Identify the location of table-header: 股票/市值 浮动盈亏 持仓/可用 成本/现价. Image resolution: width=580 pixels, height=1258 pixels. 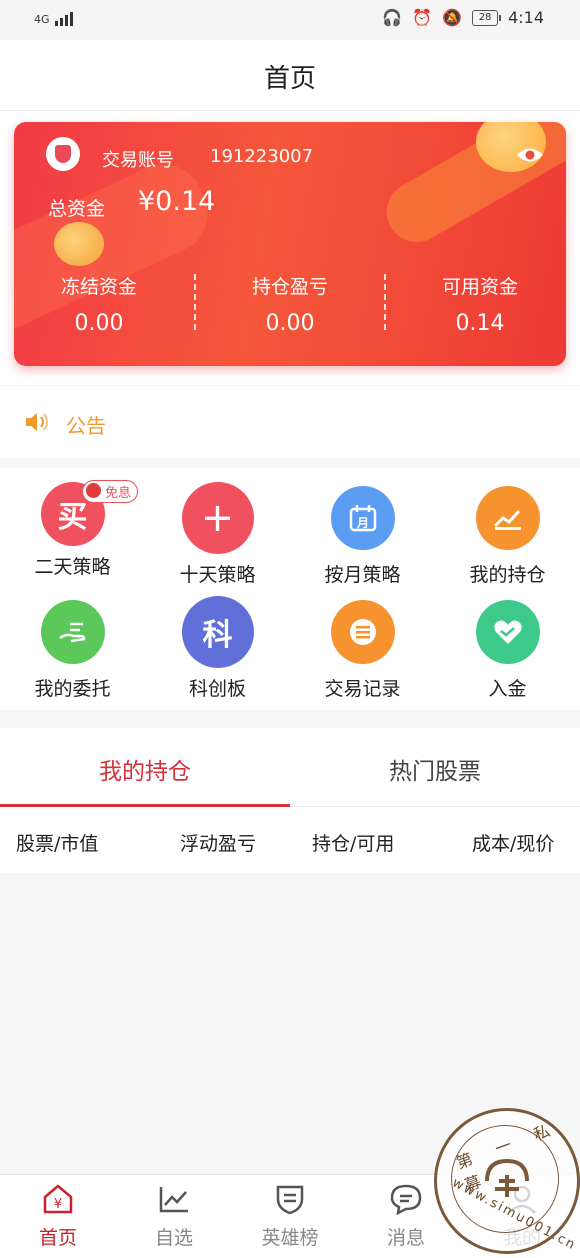
(290, 840).